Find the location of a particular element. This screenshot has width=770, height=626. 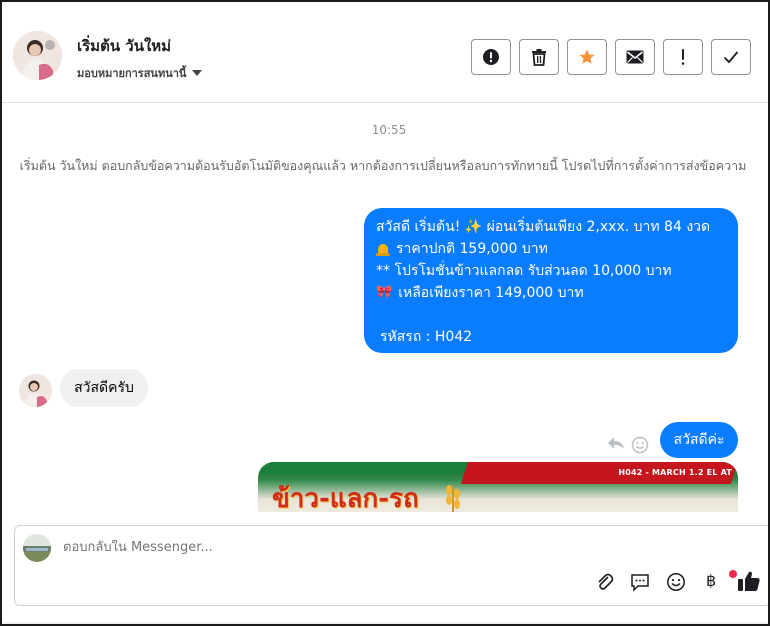

message-line: 🎀 เหลือเพียงราคา 149,000 บาท is located at coordinates (551, 293).